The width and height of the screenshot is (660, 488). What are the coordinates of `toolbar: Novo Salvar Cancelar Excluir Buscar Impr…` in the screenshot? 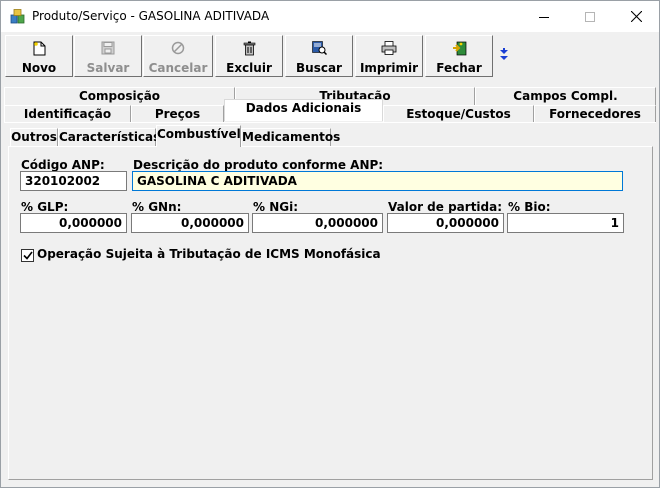 It's located at (330, 55).